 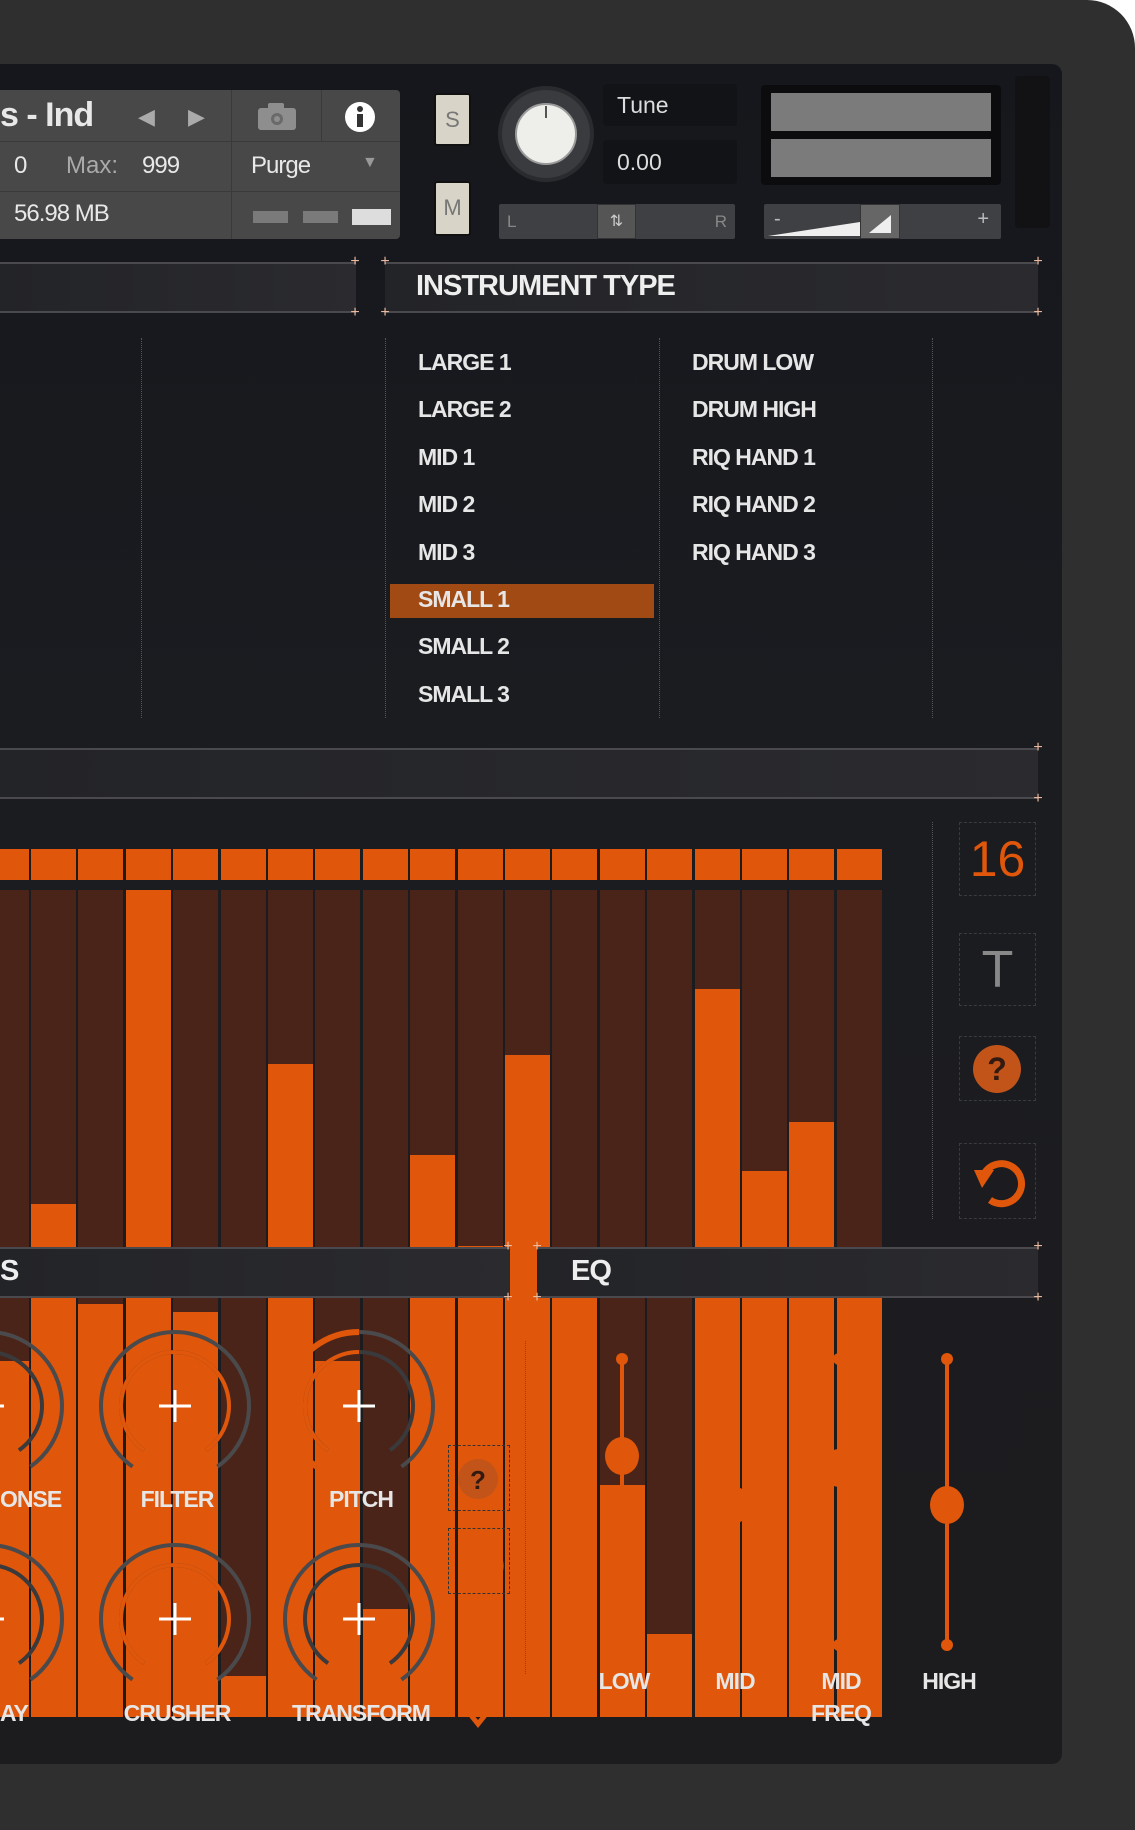 What do you see at coordinates (997, 859) in the screenshot?
I see `steps-count-button: 16` at bounding box center [997, 859].